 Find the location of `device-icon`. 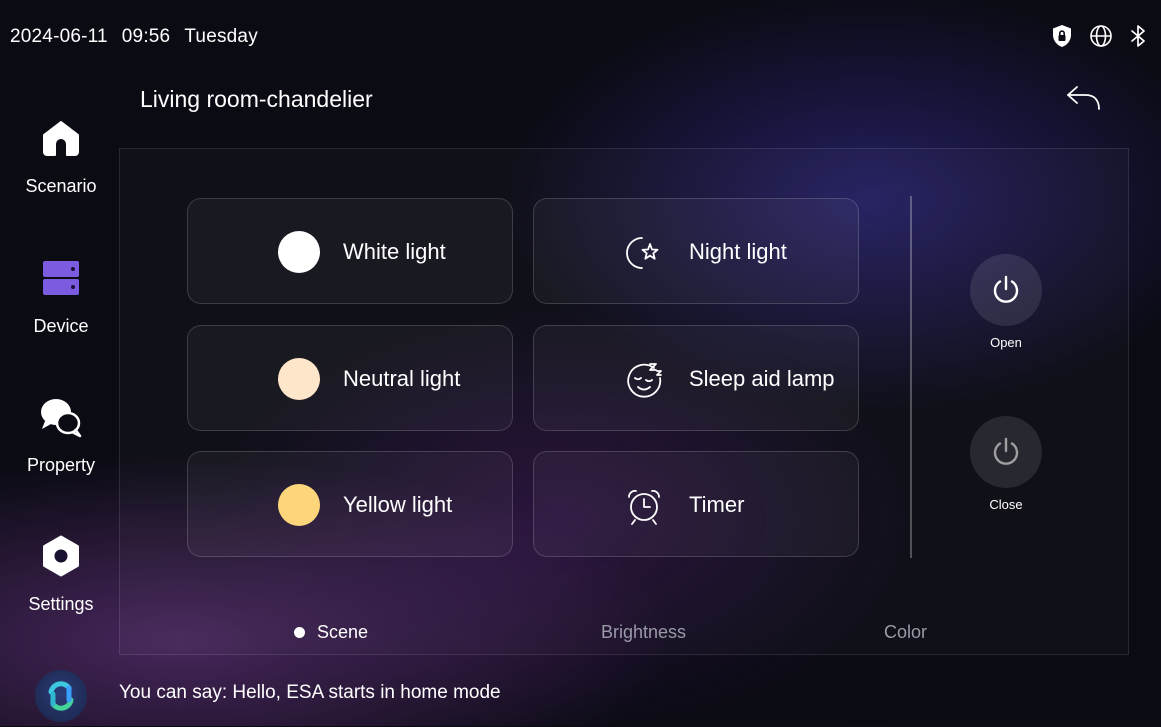

device-icon is located at coordinates (61, 278).